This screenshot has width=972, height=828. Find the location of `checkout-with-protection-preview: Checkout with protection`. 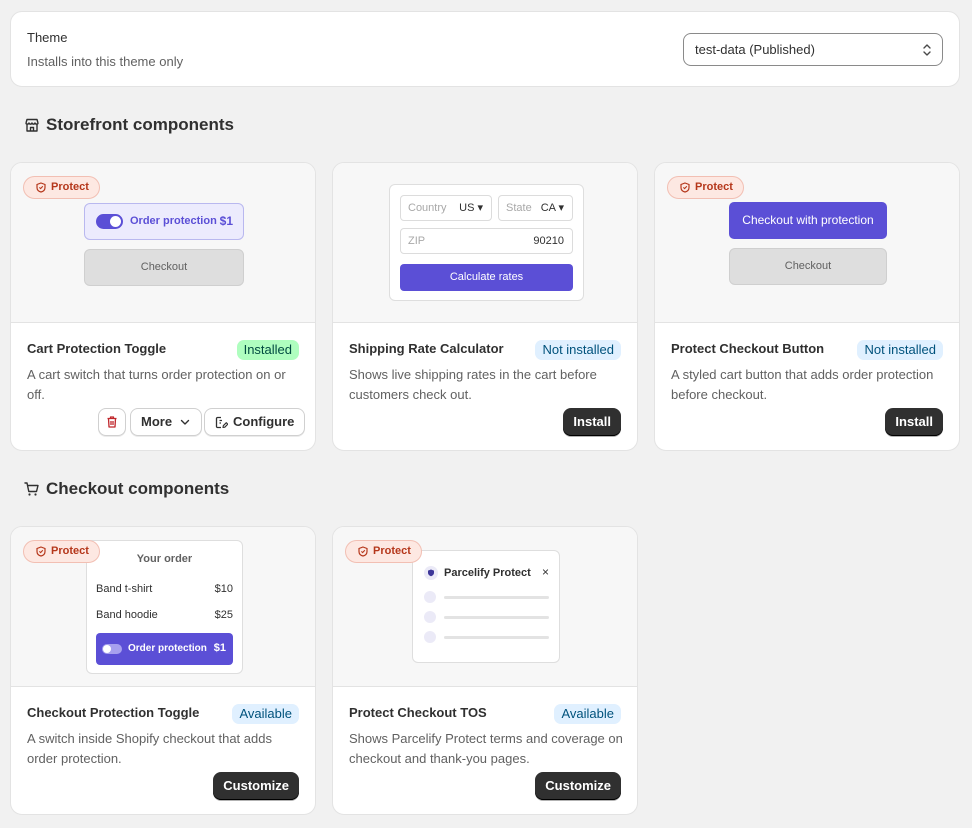

checkout-with-protection-preview: Checkout with protection is located at coordinates (808, 220).